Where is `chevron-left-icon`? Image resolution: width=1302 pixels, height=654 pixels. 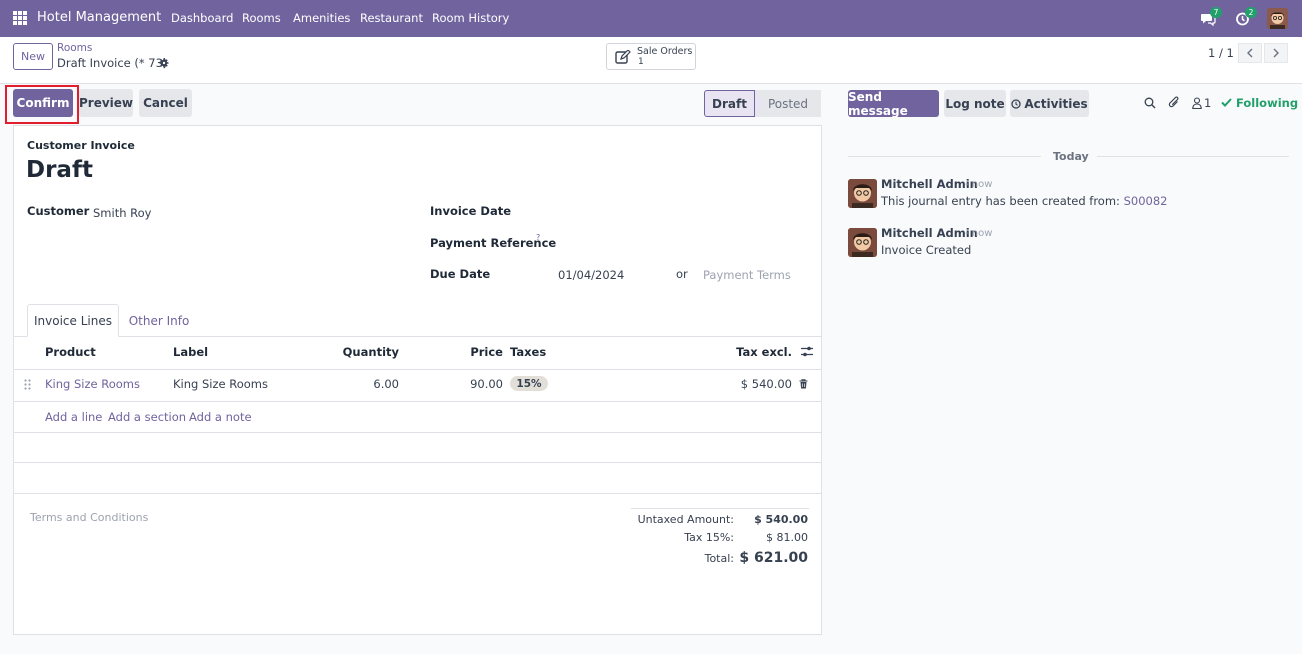
chevron-left-icon is located at coordinates (1250, 53).